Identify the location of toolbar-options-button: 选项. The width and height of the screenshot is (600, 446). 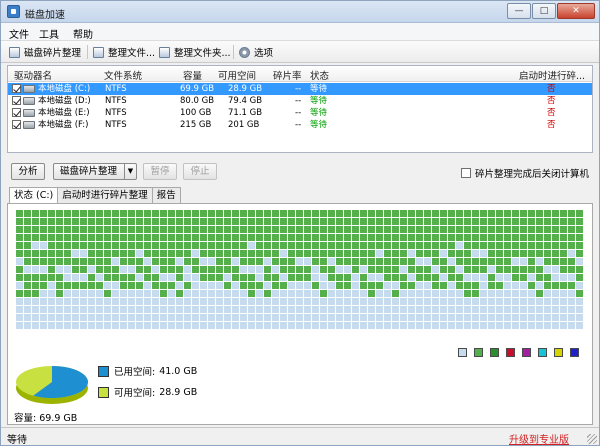
(256, 52).